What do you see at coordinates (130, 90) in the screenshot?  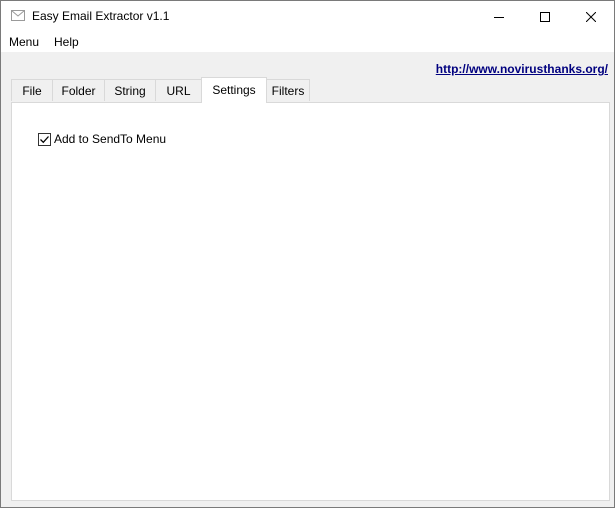 I see `tab-string: String` at bounding box center [130, 90].